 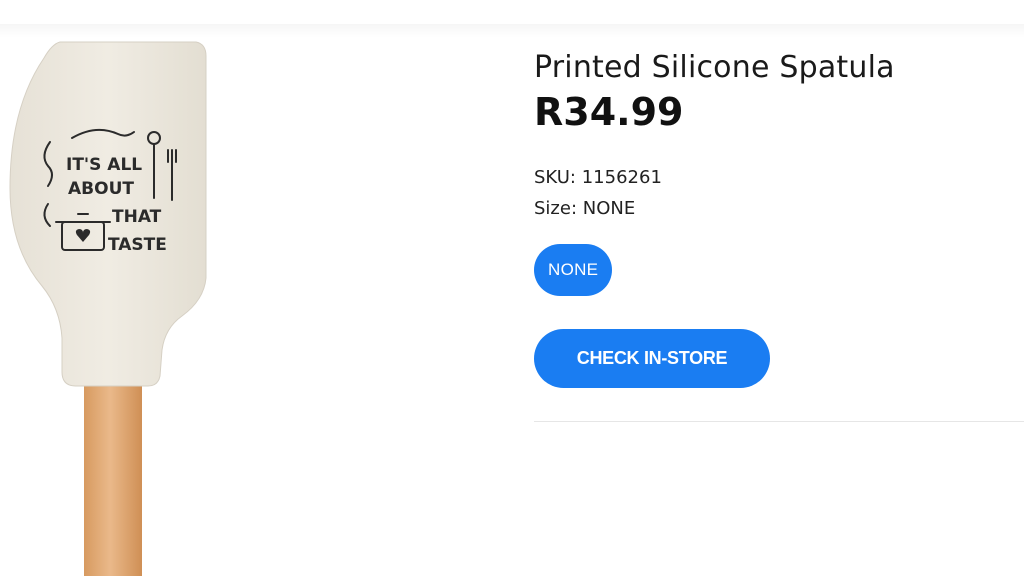 What do you see at coordinates (137, 217) in the screenshot?
I see `print-line-3: THAT` at bounding box center [137, 217].